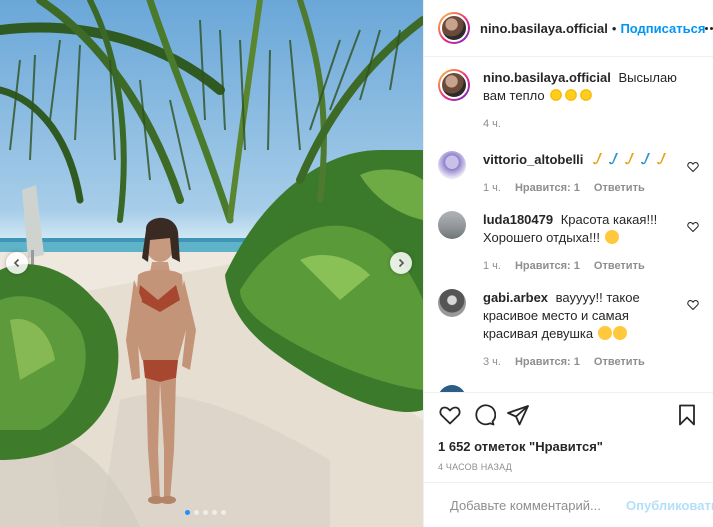 Image resolution: width=713 pixels, height=527 pixels. Describe the element at coordinates (484, 415) in the screenshot. I see `comment-bubble-icon` at that location.